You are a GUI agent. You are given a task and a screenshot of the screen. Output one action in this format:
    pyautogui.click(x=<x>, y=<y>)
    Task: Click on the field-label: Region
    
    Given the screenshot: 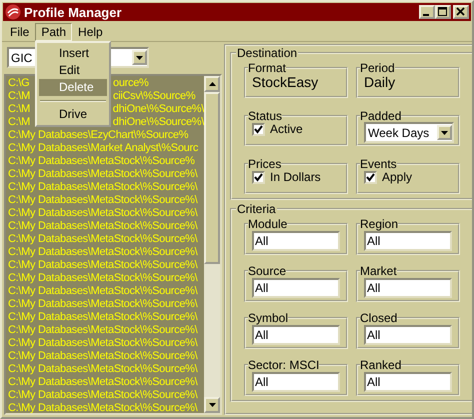 What is the action you would take?
    pyautogui.click(x=379, y=224)
    